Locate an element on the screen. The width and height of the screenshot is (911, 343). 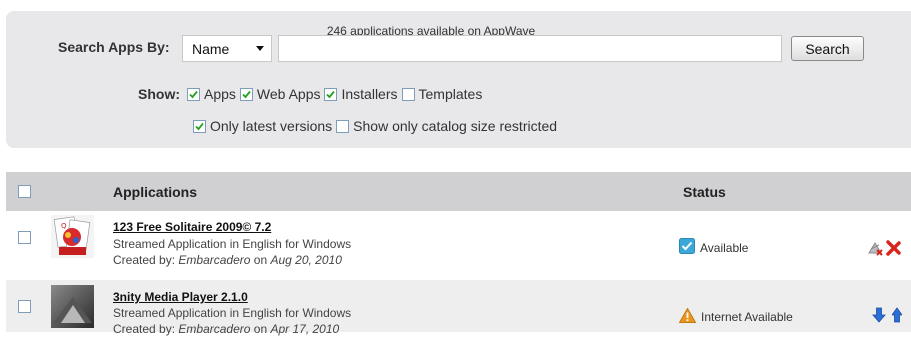
app-title-link: 123 Free Solitaire 2009© 7.2 is located at coordinates (192, 227).